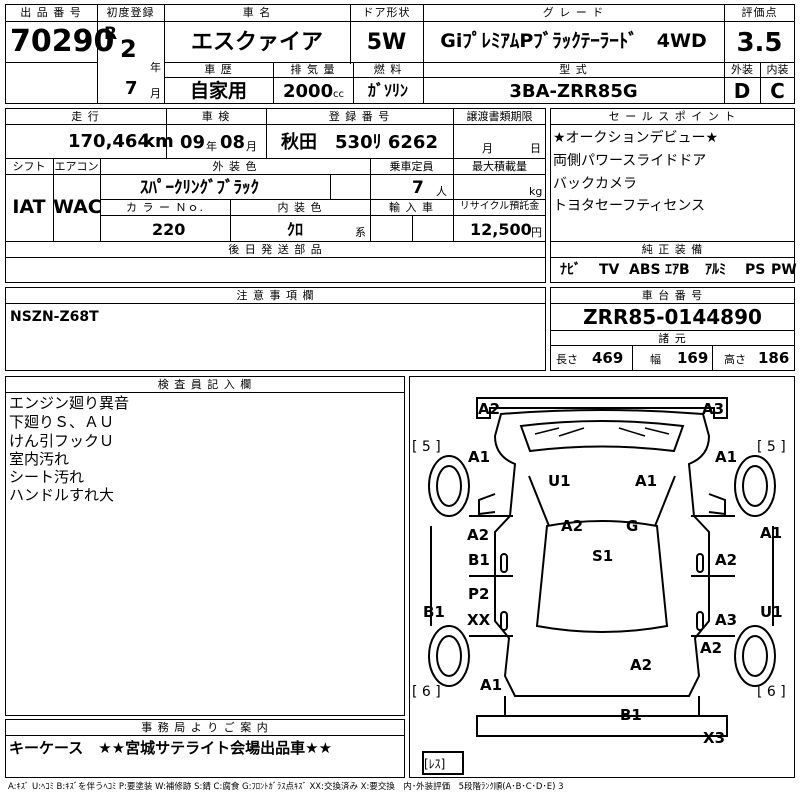  I want to click on grade: GiﾌﾟﾚﾐｱﾑPﾌﾞﾗｯｸﾃｰﾗｰﾄﾞ 4WD, so click(573, 41).